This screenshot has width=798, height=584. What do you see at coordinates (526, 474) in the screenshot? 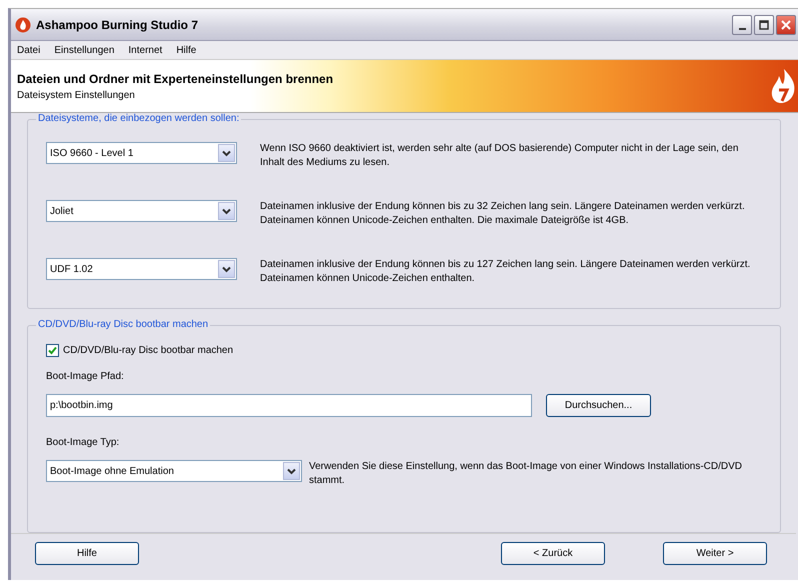
I see `description-text: Verwenden Sie diese Einstellung, wenn das Boot-Image von einer Windows Installations-CD/DVD stammt.` at bounding box center [526, 474].